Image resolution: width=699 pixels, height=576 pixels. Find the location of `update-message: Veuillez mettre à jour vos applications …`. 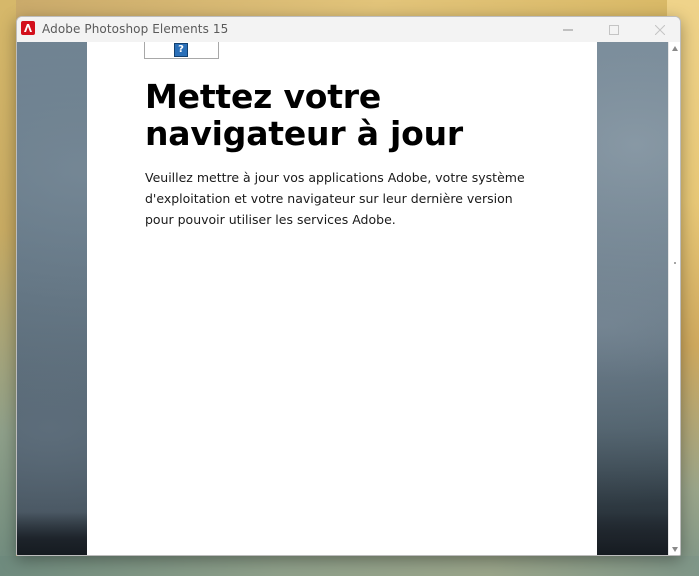

update-message: Veuillez mettre à jour vos applications … is located at coordinates (335, 198).